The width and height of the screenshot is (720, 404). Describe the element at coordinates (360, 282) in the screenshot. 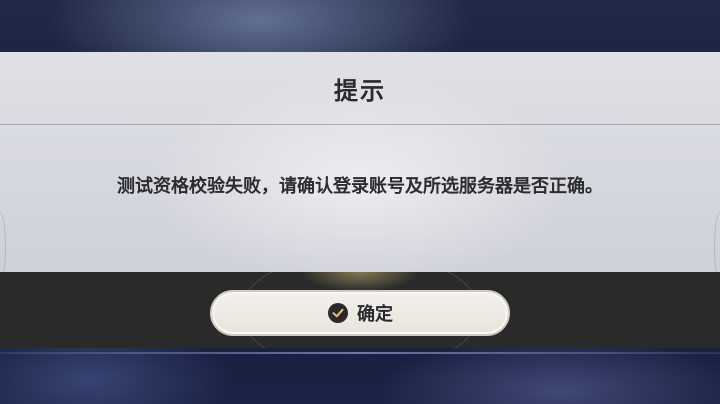

I see `decorative-glow` at that location.